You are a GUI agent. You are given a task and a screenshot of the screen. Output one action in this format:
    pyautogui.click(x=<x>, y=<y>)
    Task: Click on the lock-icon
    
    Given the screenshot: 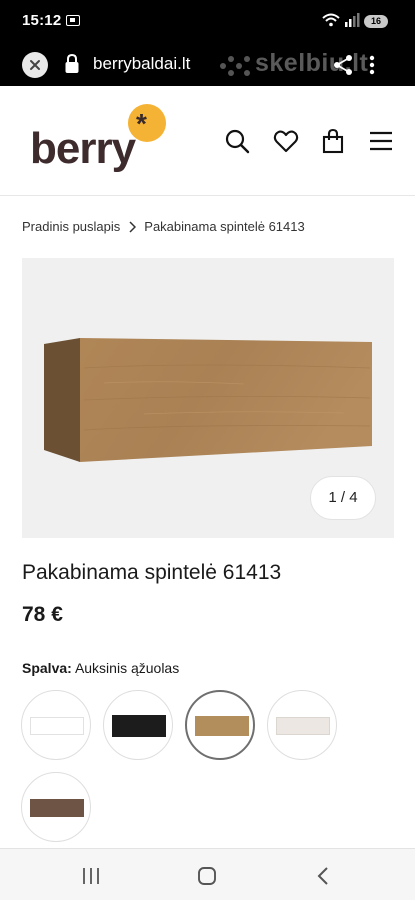 What is the action you would take?
    pyautogui.click(x=72, y=63)
    